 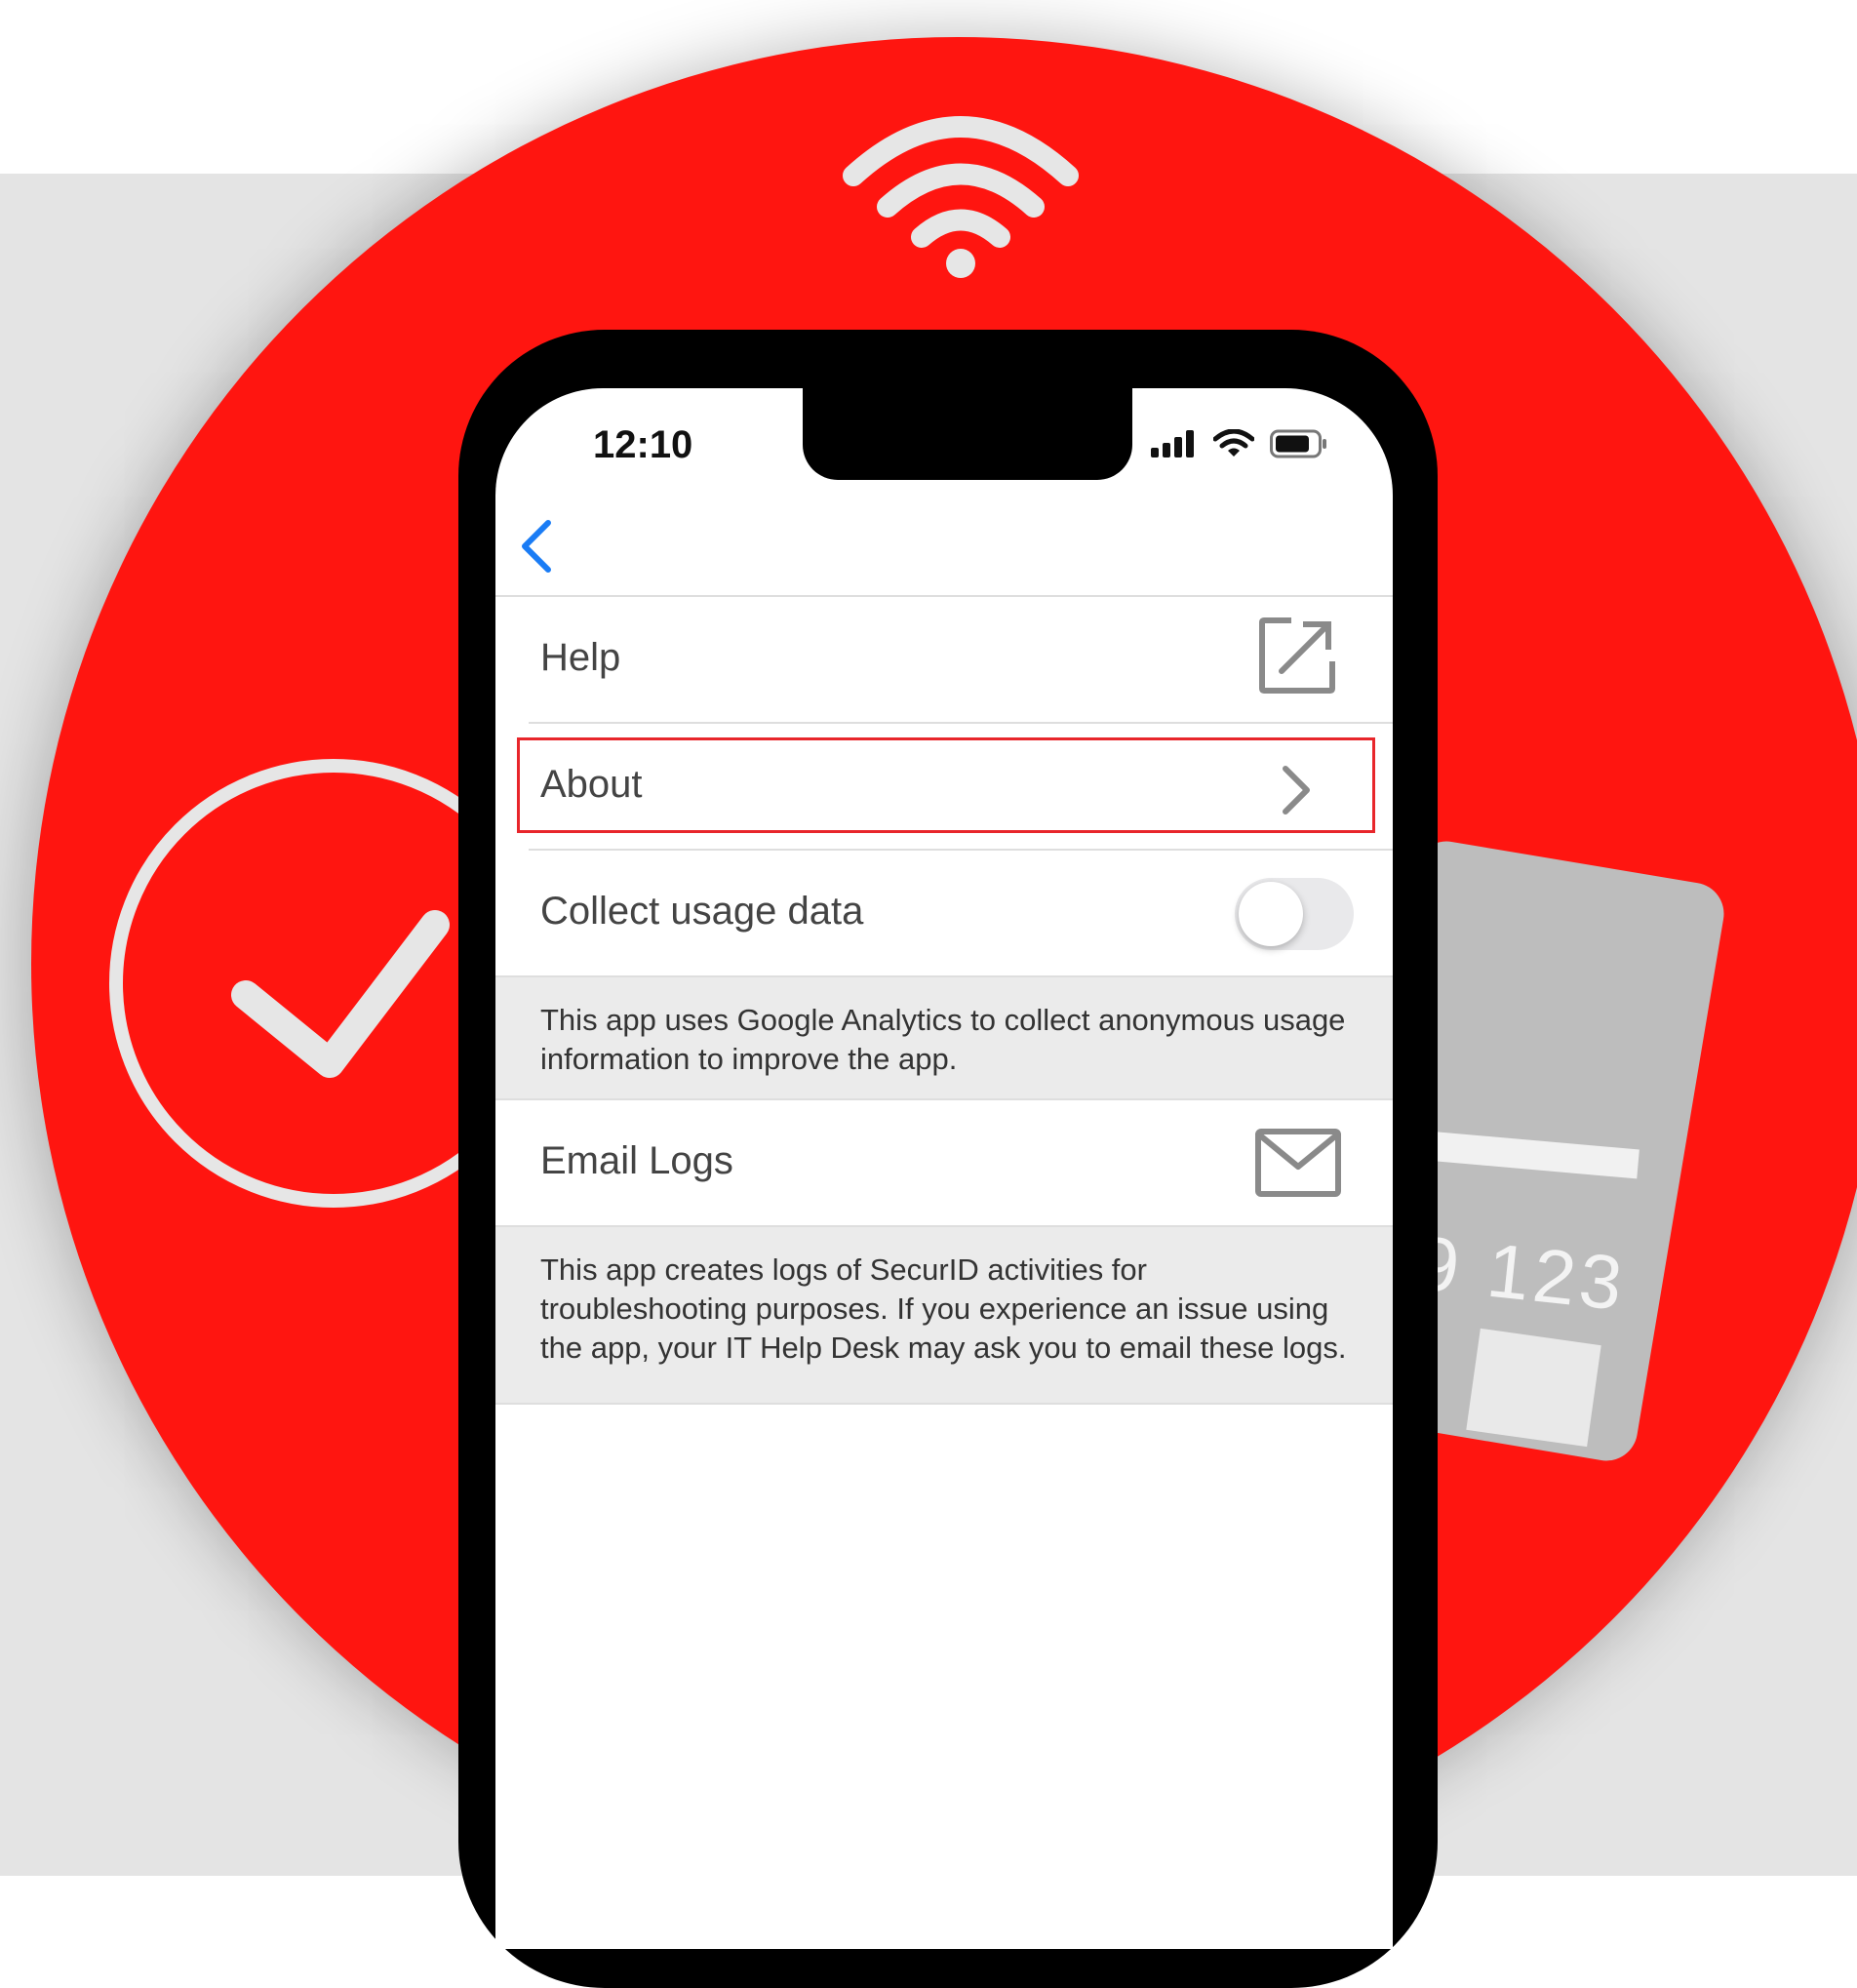 What do you see at coordinates (340, 994) in the screenshot?
I see `checkmark-icon` at bounding box center [340, 994].